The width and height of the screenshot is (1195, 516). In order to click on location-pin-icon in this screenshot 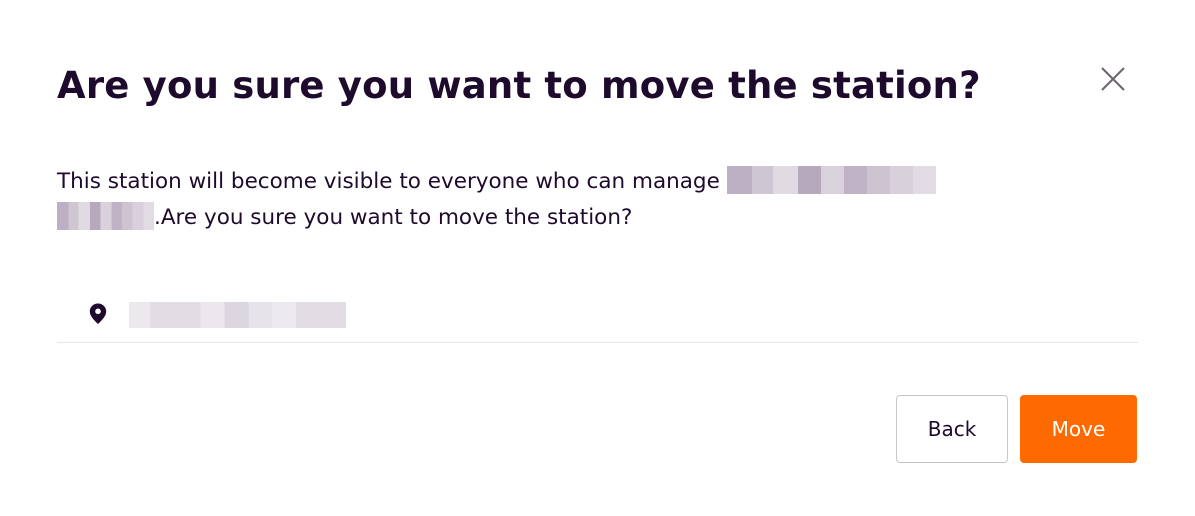, I will do `click(98, 313)`.